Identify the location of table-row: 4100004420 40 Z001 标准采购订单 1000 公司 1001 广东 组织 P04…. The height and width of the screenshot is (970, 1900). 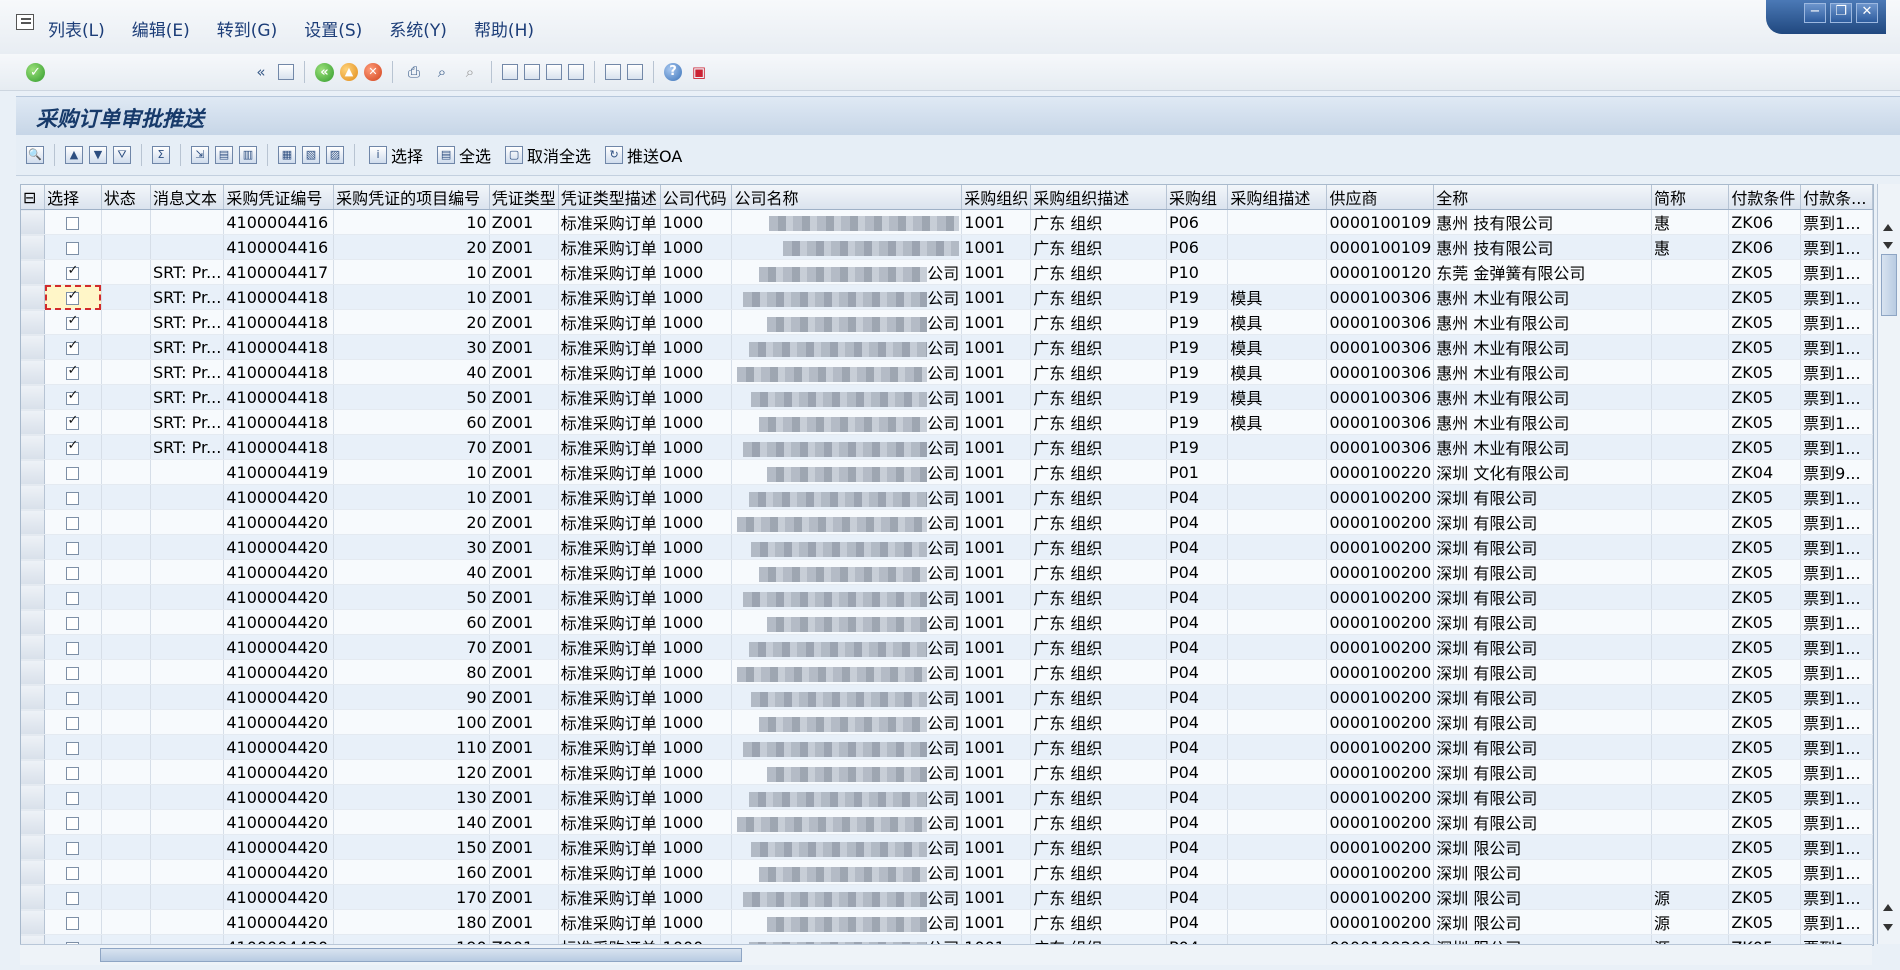
(947, 572).